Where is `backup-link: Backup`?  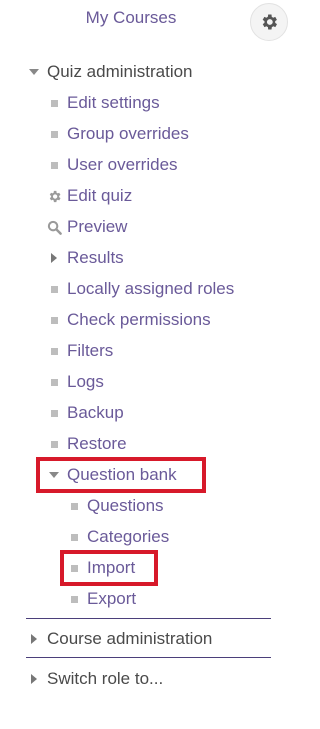
backup-link: Backup is located at coordinates (85, 413).